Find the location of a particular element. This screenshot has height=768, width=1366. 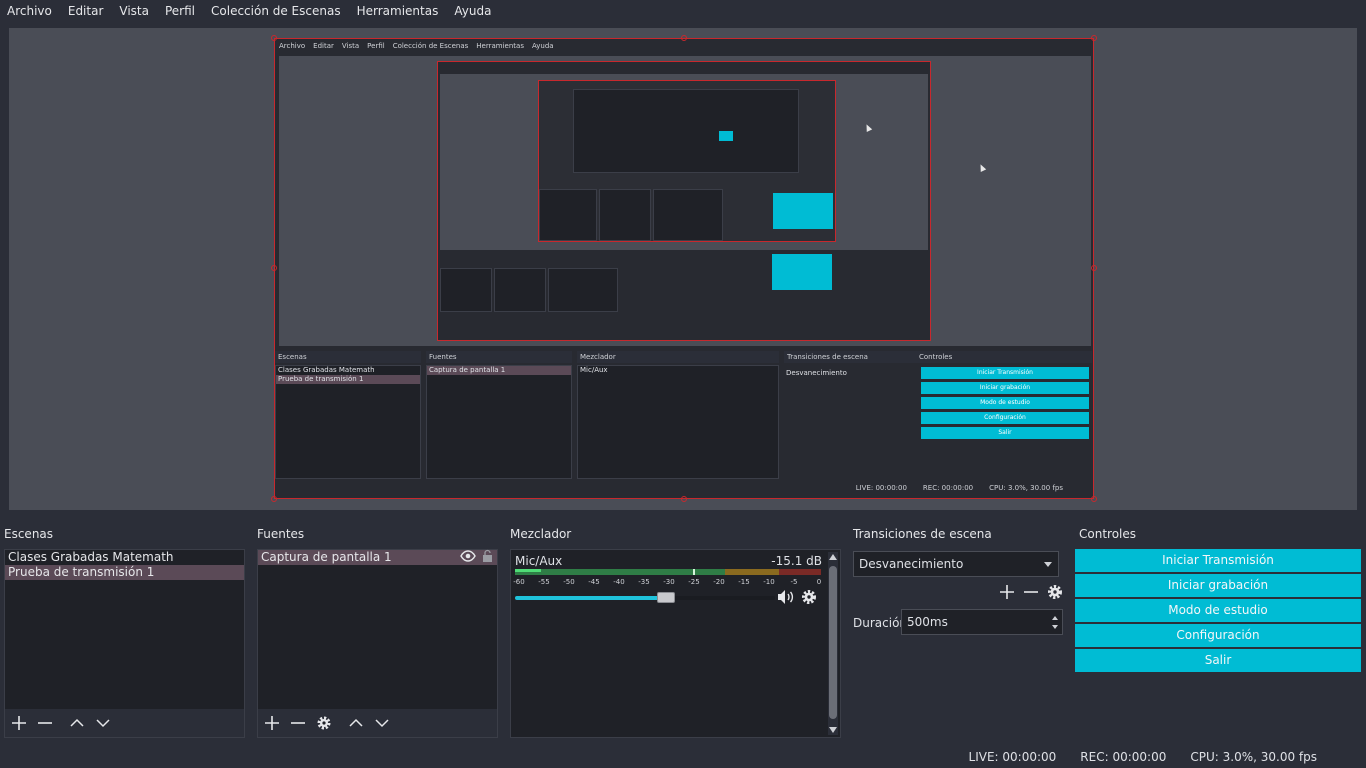

meter-tick-label: -55 is located at coordinates (544, 582).